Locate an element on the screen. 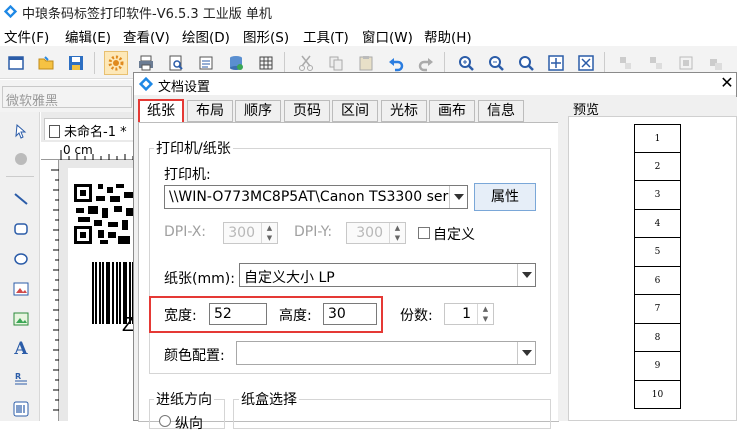  dpi-x-stepper: 300 ▲ ▼ is located at coordinates (250, 233).